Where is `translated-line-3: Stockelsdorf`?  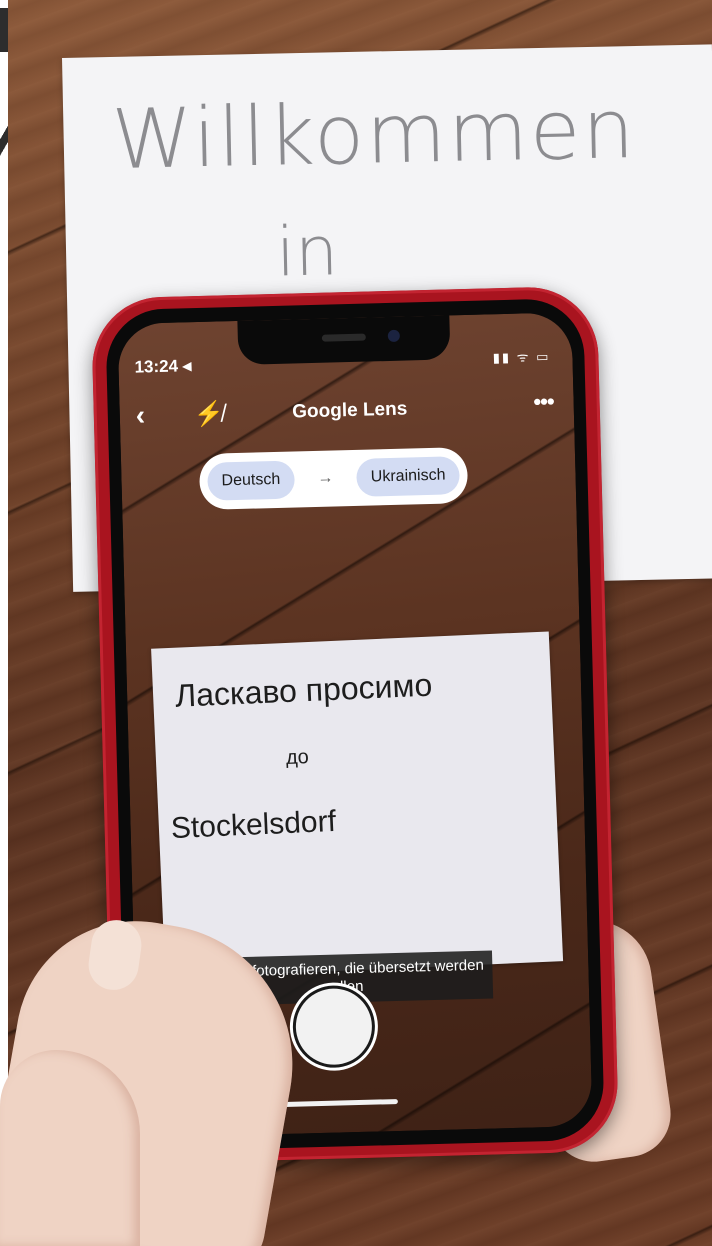 translated-line-3: Stockelsdorf is located at coordinates (253, 825).